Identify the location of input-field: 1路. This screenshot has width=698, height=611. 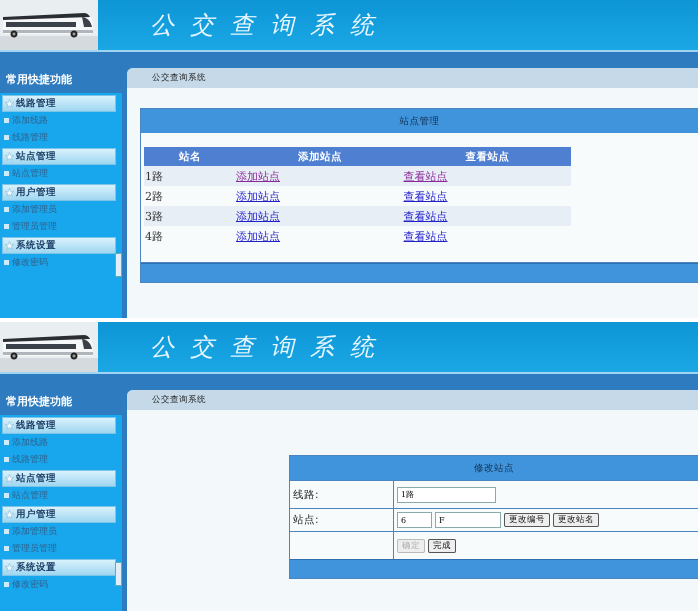
(446, 494).